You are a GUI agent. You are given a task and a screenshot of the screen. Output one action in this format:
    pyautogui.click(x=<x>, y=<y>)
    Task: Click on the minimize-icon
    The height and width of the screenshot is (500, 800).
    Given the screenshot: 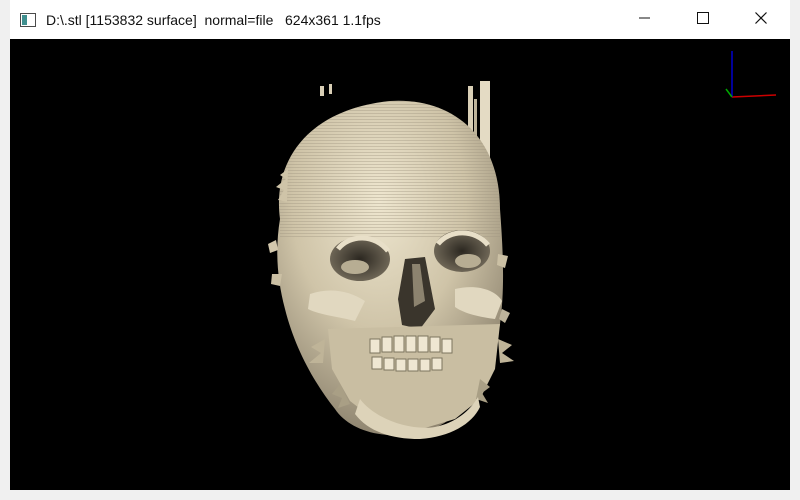 What is the action you would take?
    pyautogui.click(x=645, y=20)
    